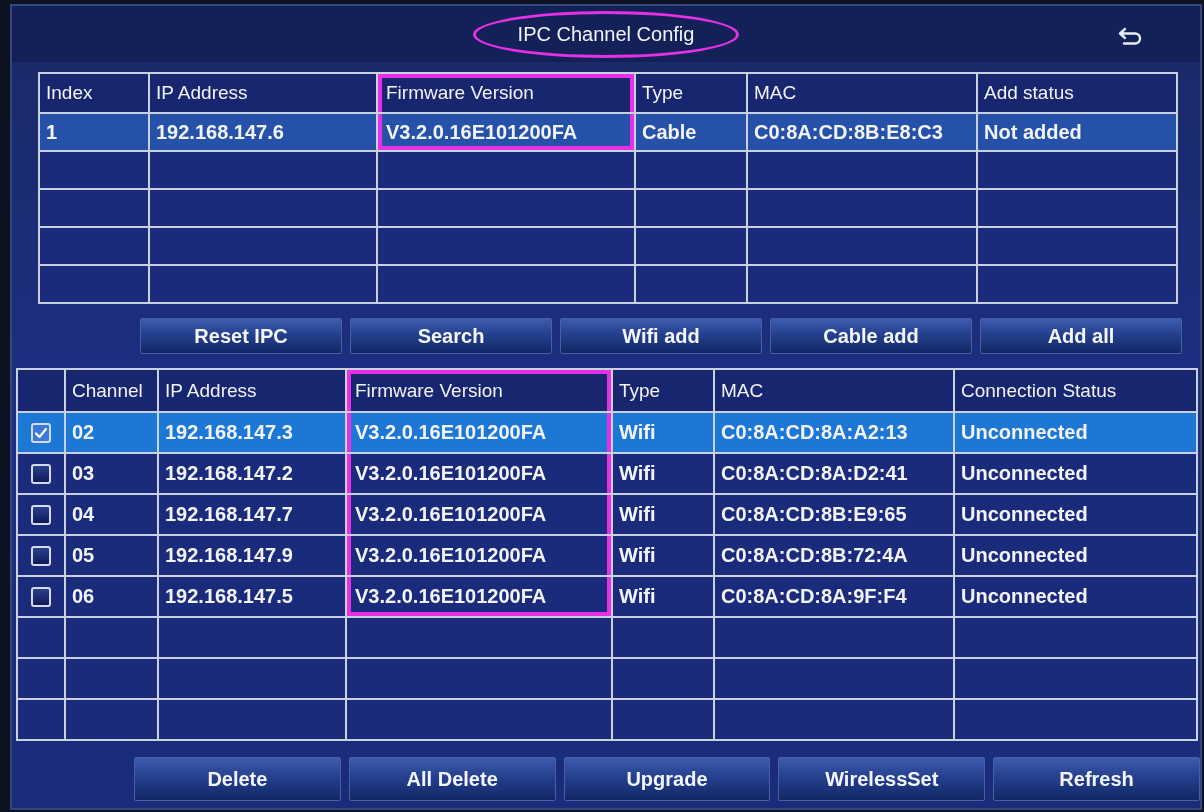 This screenshot has width=1204, height=812. I want to click on table-cell-text: 1, so click(52, 132).